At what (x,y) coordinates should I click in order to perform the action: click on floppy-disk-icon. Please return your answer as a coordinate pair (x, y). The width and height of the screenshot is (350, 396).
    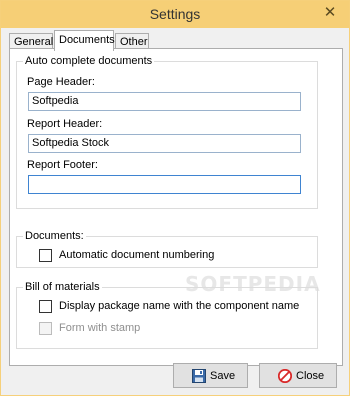
    Looking at the image, I should click on (199, 376).